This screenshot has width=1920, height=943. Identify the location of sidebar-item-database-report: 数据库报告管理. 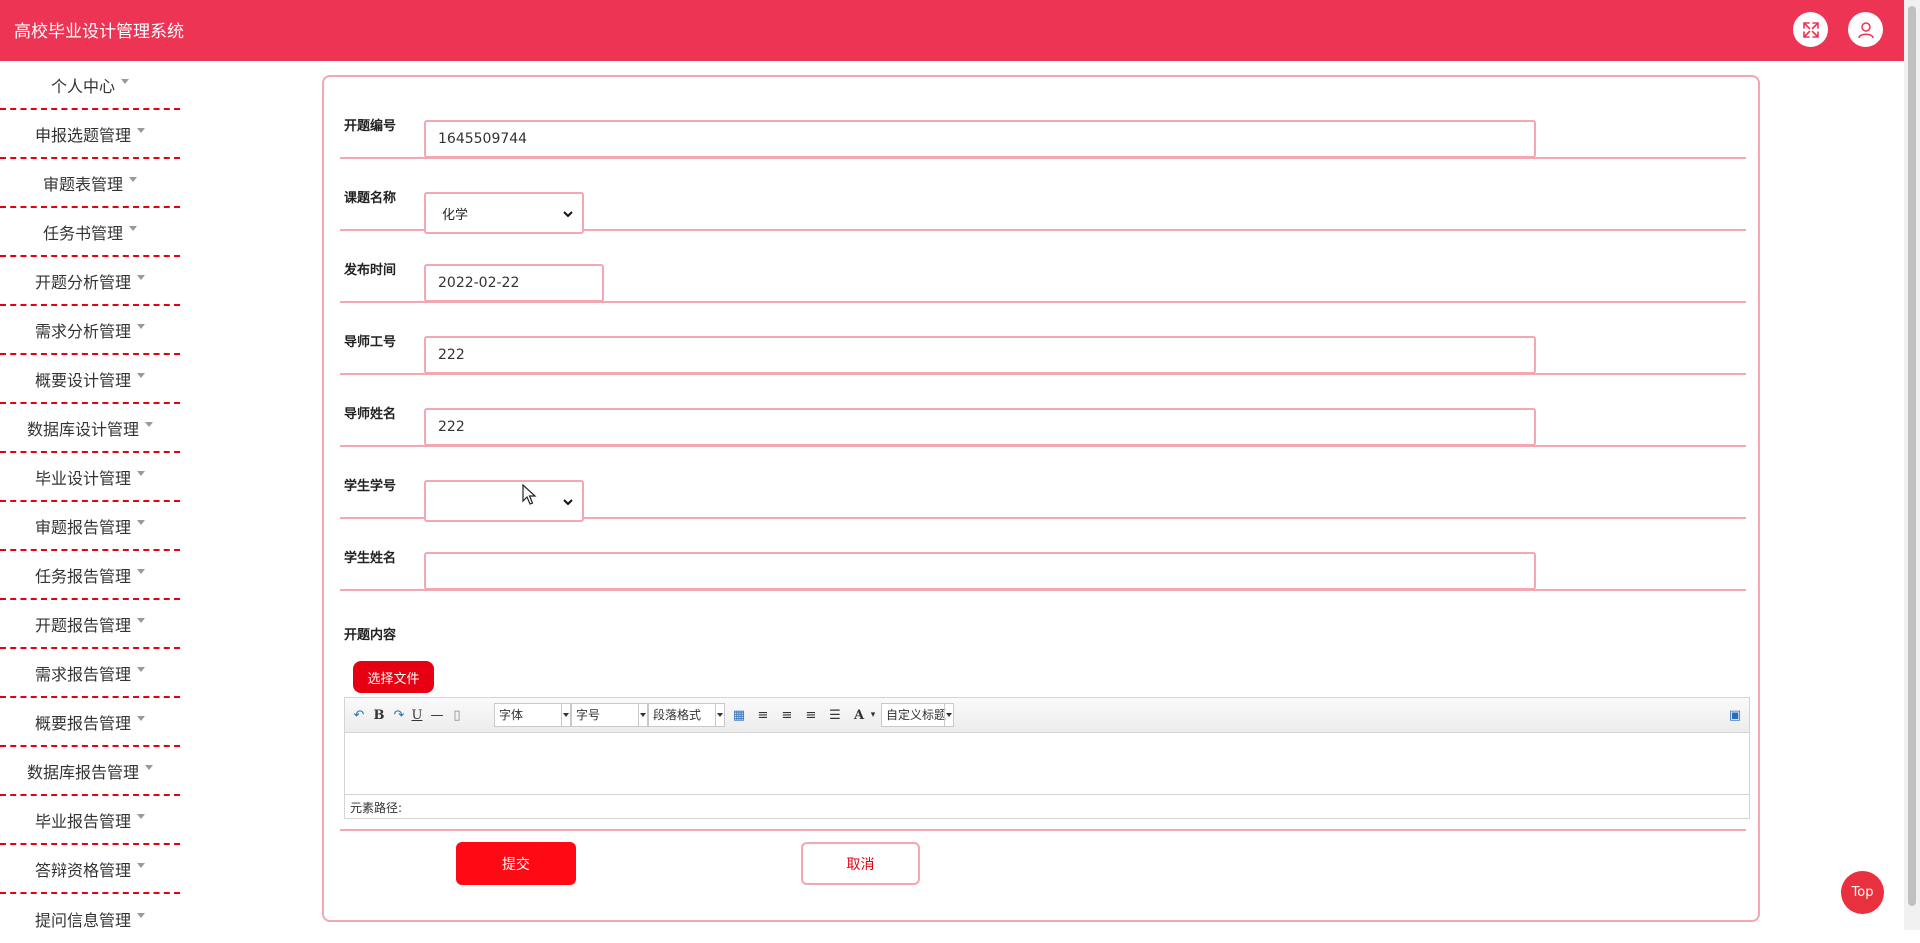
(90, 771).